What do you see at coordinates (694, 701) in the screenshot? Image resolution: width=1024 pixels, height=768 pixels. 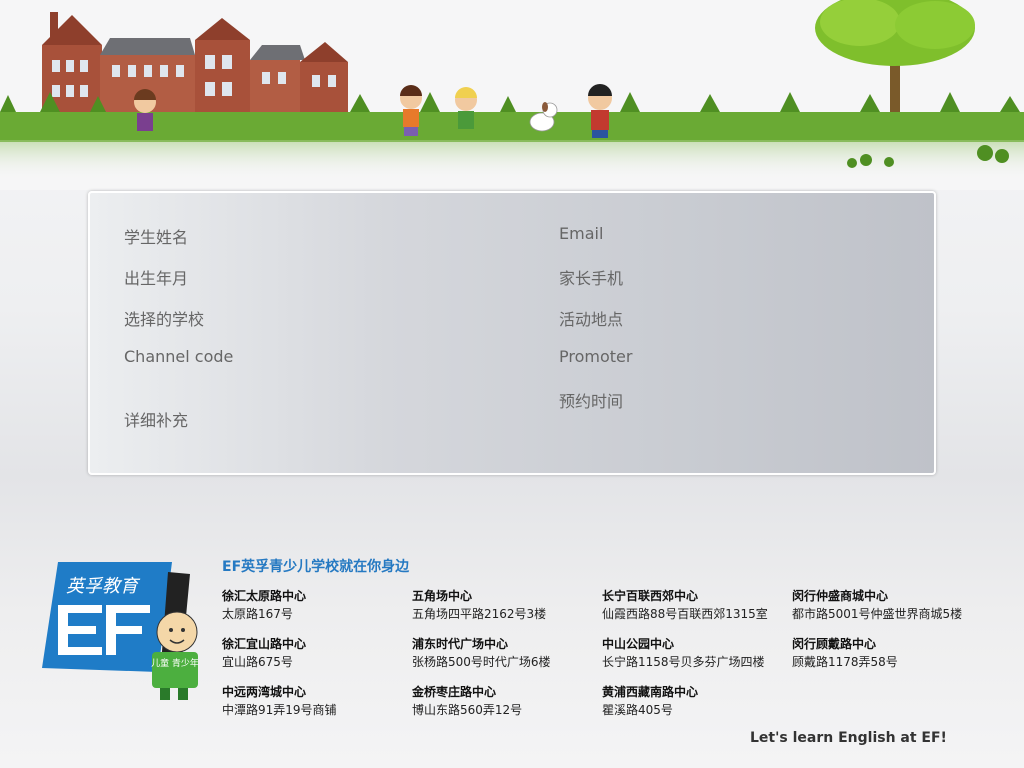 I see `center-item: 黄浦西藏南路中心 瞿溪路405号` at bounding box center [694, 701].